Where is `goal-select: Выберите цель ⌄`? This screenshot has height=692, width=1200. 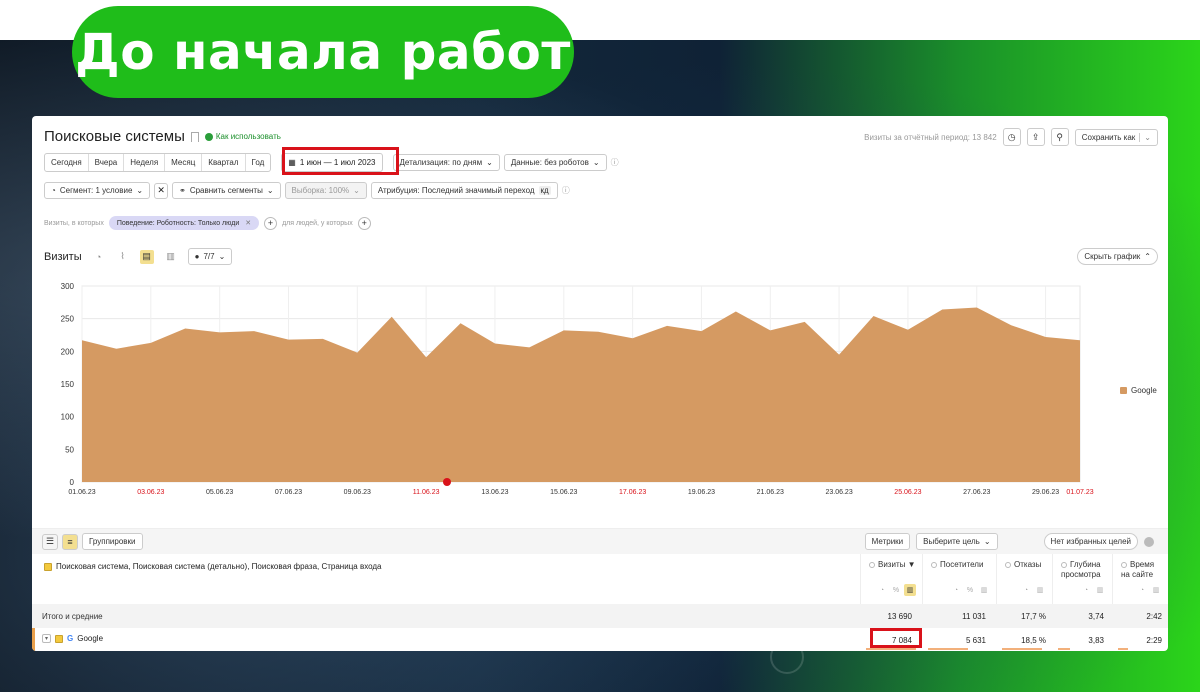
goal-select: Выберите цель ⌄ is located at coordinates (957, 541).